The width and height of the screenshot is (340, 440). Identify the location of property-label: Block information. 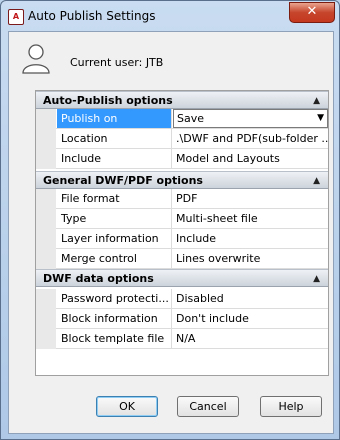
(114, 318).